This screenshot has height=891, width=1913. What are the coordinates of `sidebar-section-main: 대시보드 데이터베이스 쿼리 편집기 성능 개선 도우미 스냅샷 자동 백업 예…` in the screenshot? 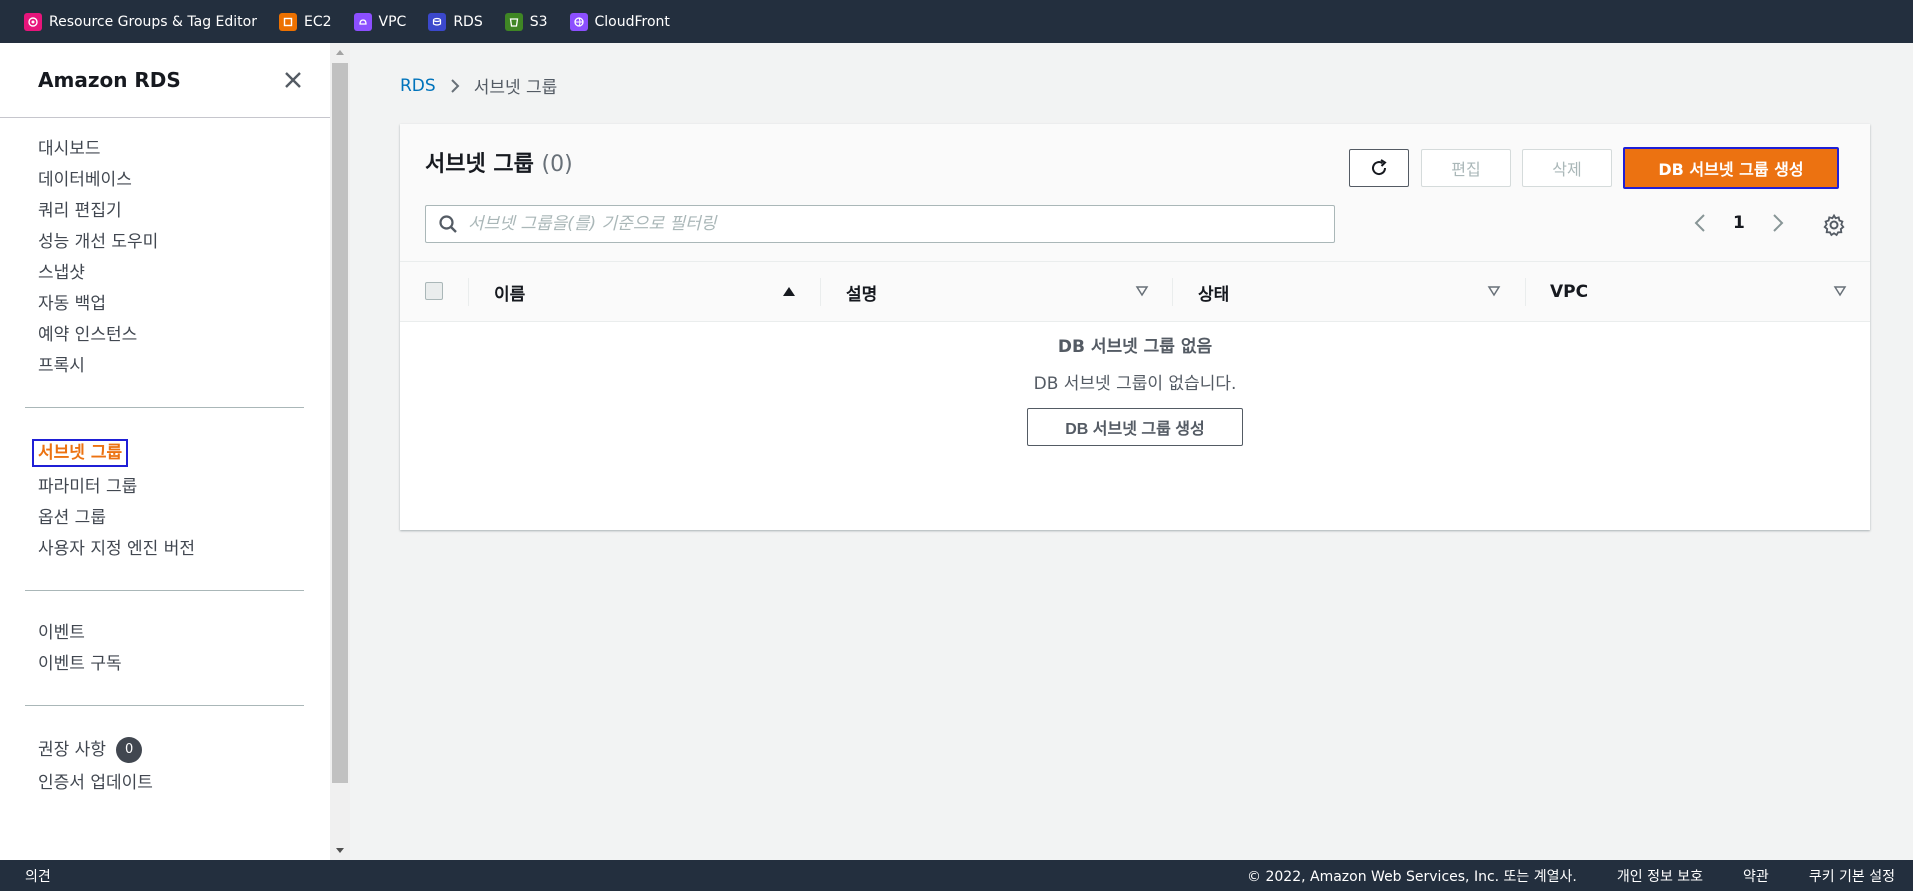 It's located at (164, 263).